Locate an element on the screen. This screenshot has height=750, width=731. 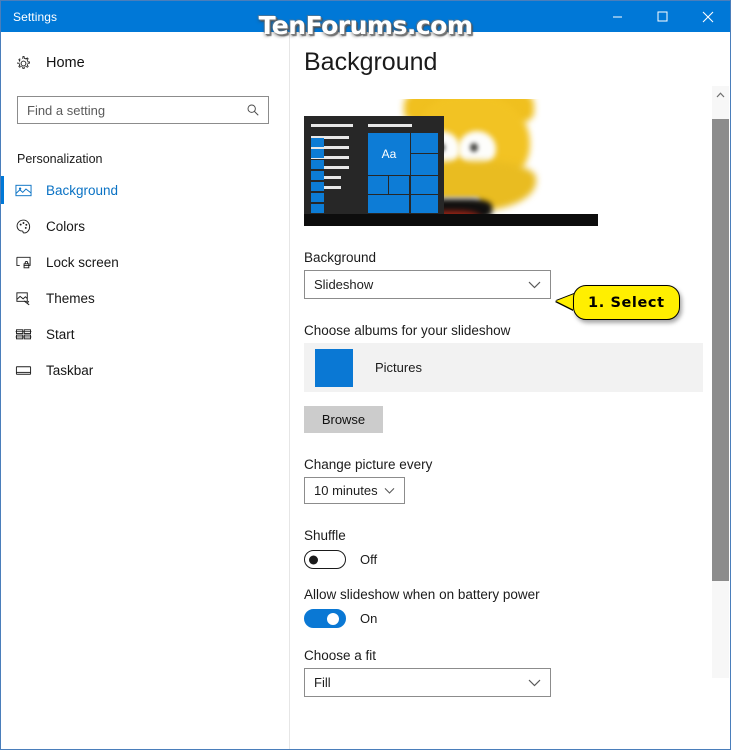
sidebar-item-label: Lock screen is located at coordinates (82, 262).